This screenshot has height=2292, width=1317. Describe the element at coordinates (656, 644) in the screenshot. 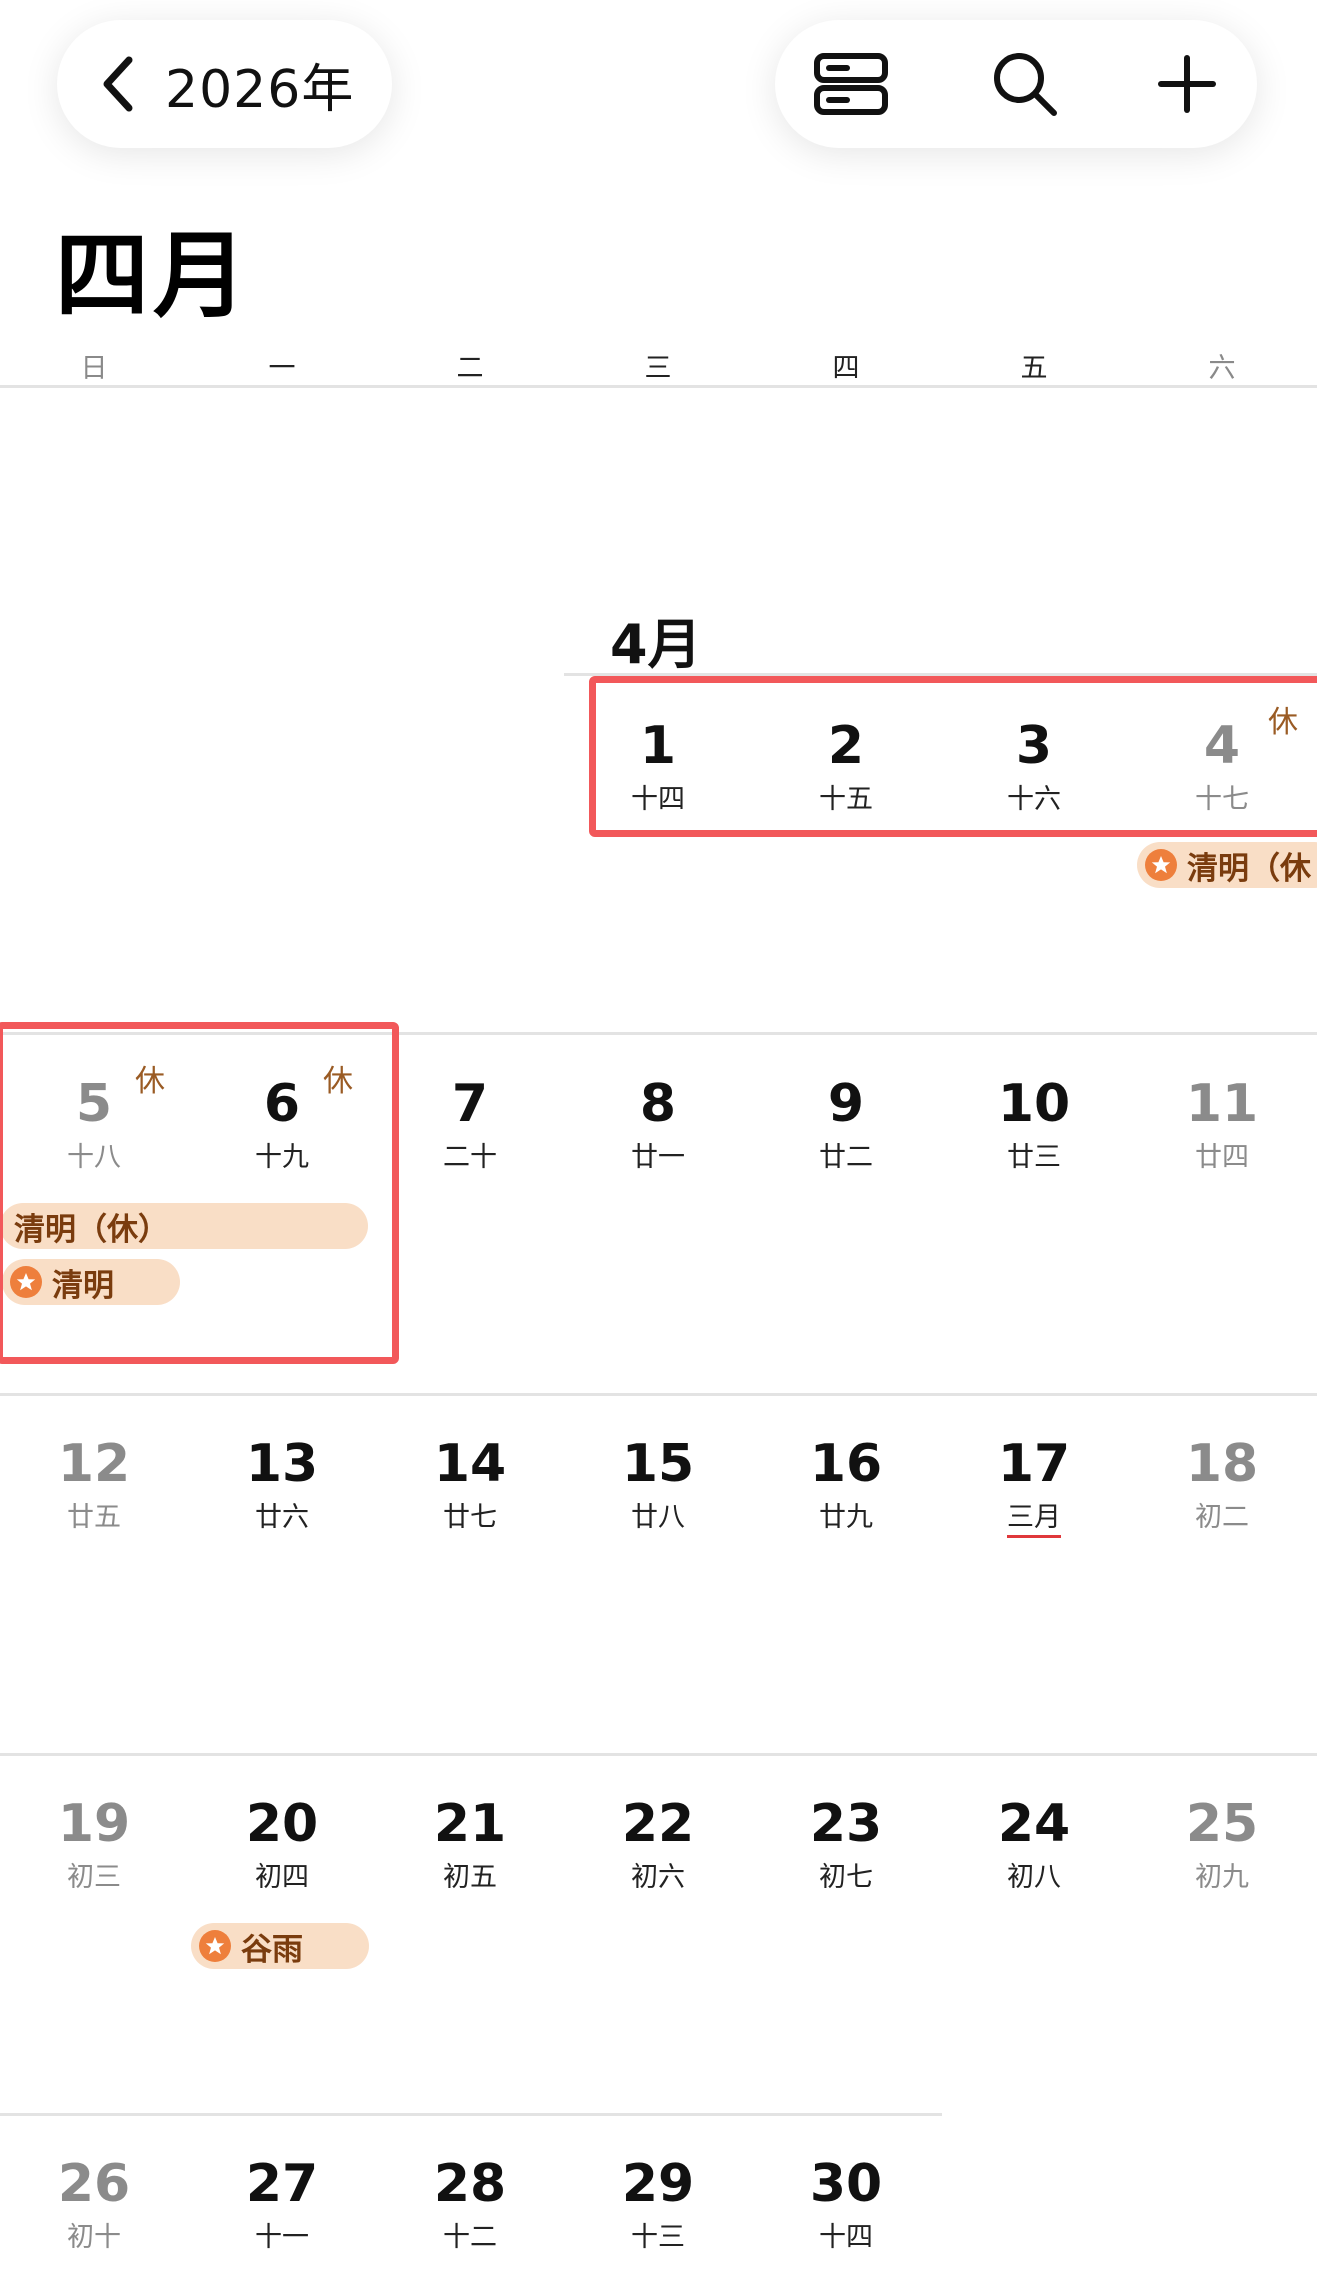

I see `inline-month-label: 4月` at that location.